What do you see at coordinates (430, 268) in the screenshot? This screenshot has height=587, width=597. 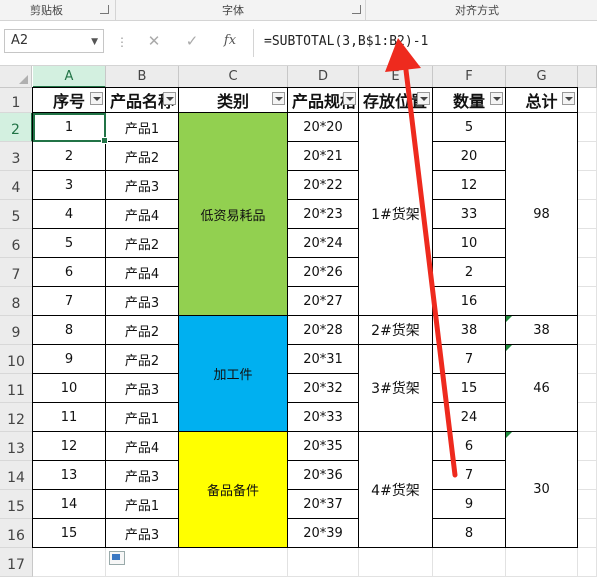 I see `arrow-shaft` at bounding box center [430, 268].